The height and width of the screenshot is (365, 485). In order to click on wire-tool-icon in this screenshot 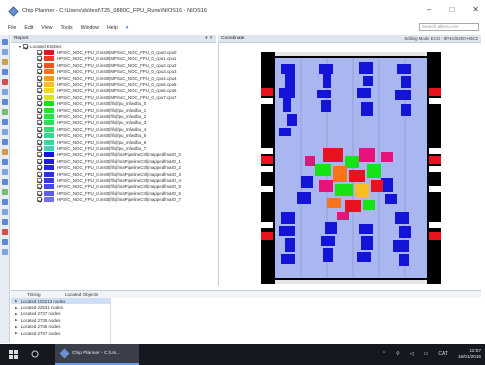, I will do `click(4, 82)`.